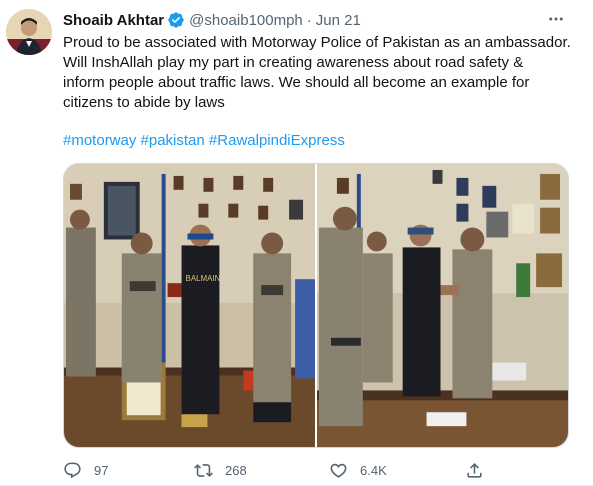 The width and height of the screenshot is (593, 486). What do you see at coordinates (357, 470) in the screenshot?
I see `like-button: 6.4K` at bounding box center [357, 470].